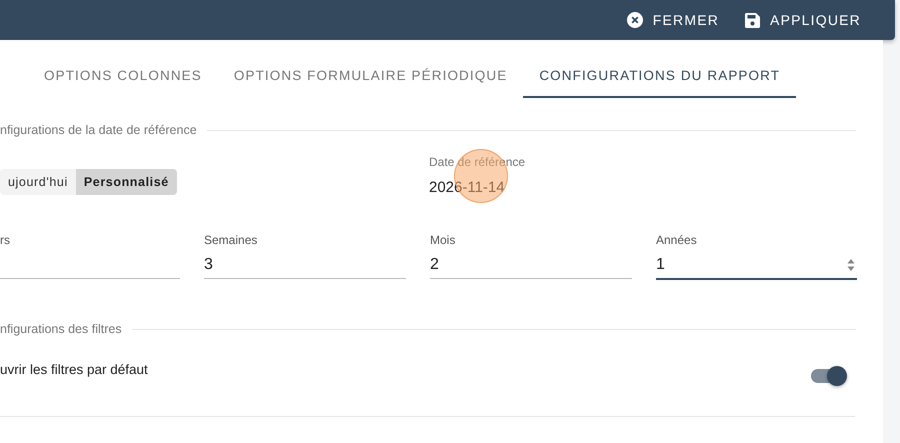 Image resolution: width=900 pixels, height=443 pixels. Describe the element at coordinates (5, 240) in the screenshot. I see `field-label: rs` at that location.